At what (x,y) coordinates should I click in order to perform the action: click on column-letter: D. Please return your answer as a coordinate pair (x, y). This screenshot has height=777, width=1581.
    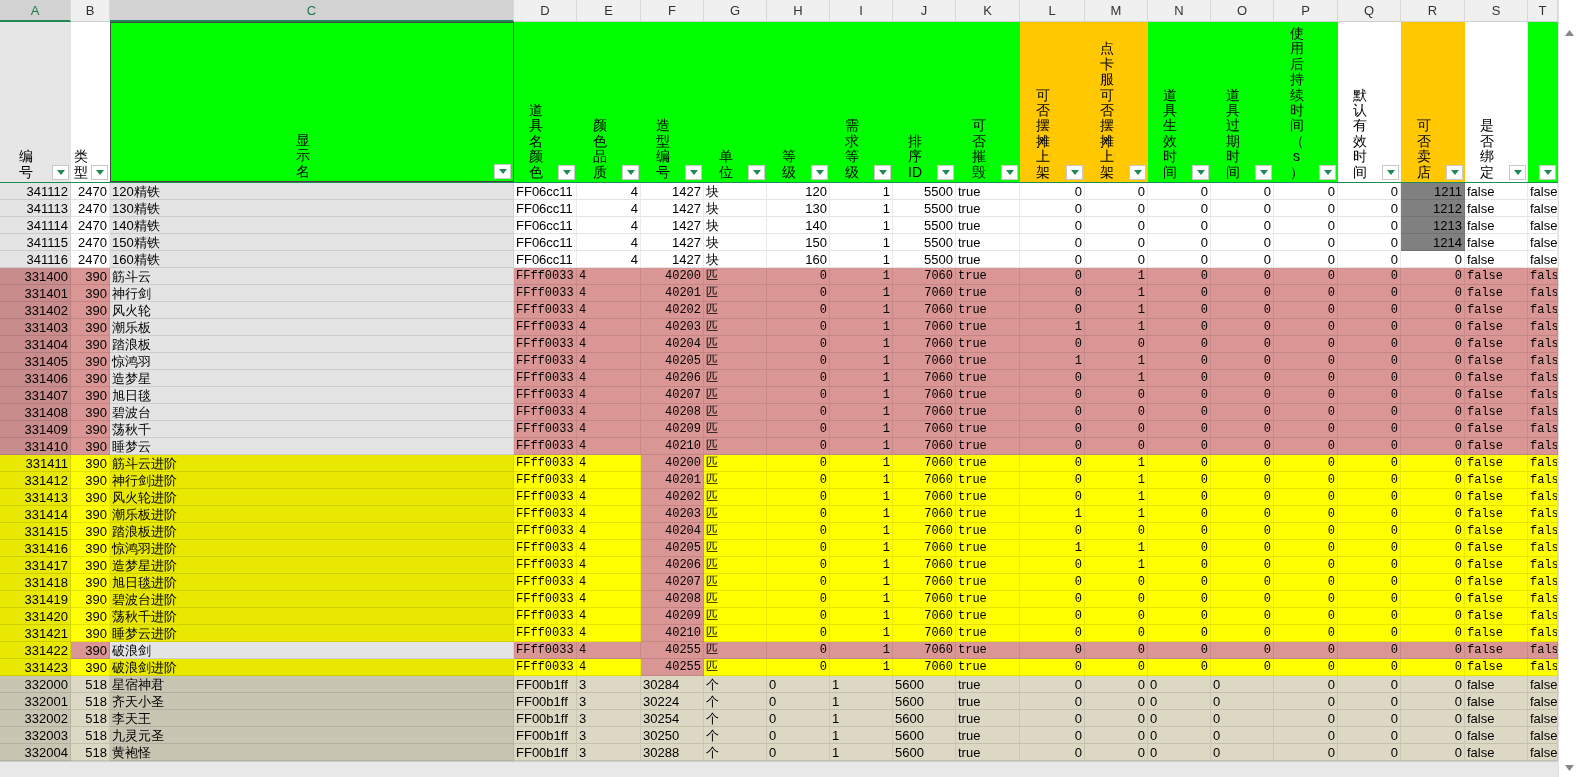
    Looking at the image, I should click on (545, 11).